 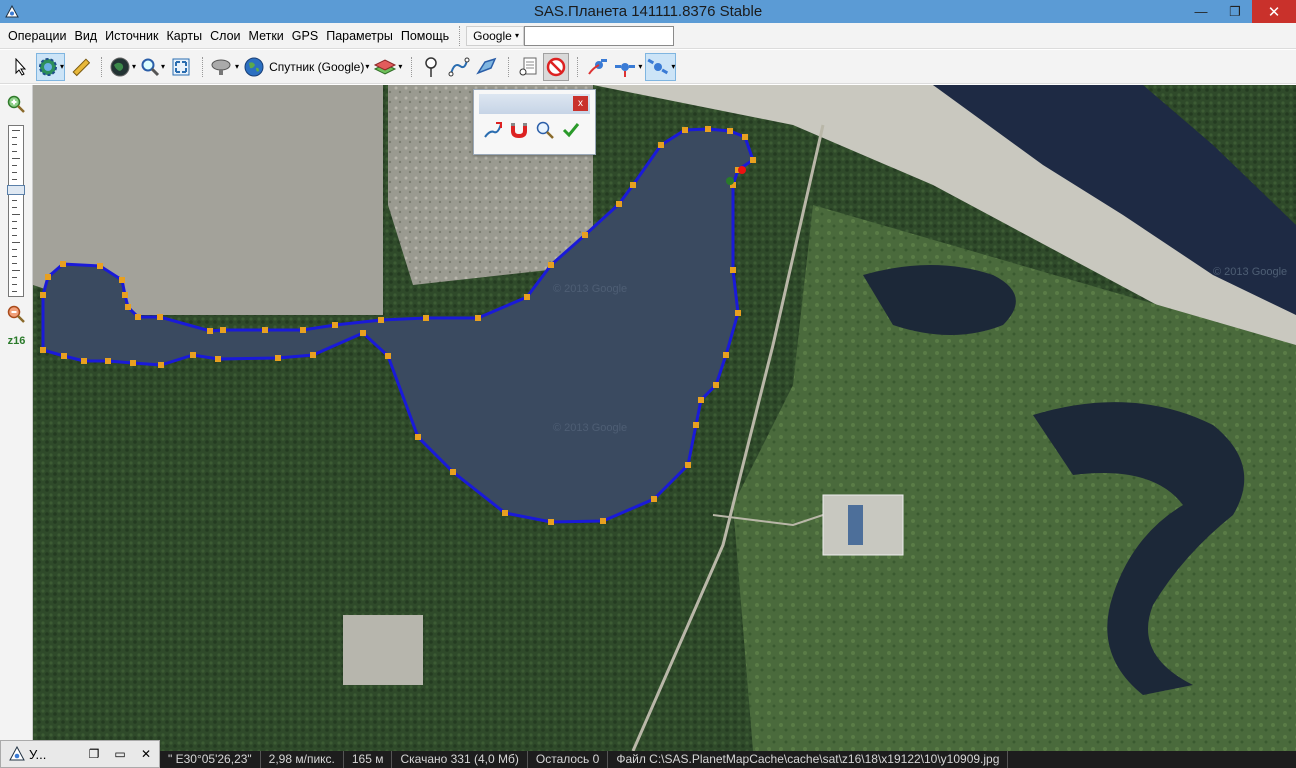 What do you see at coordinates (545, 130) in the screenshot?
I see `zoom-to-button` at bounding box center [545, 130].